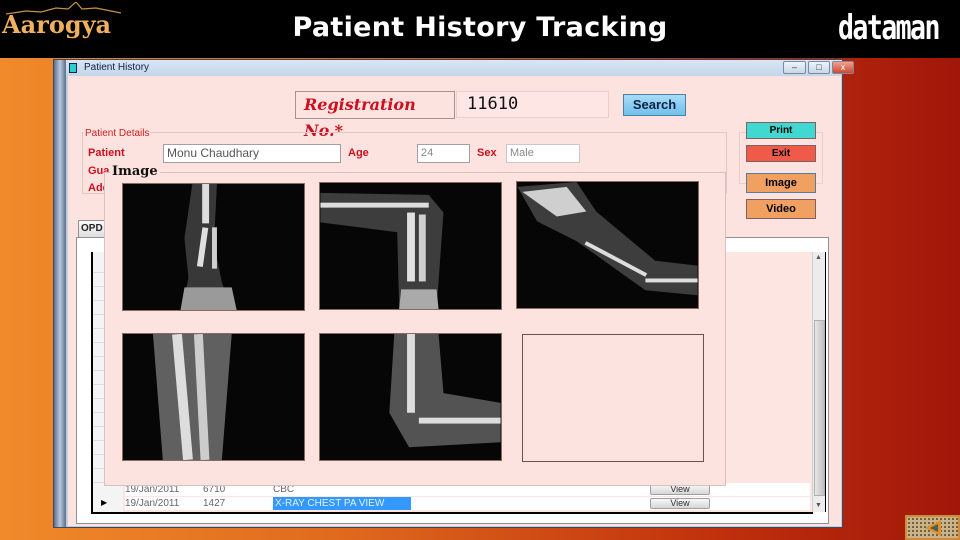  What do you see at coordinates (819, 408) in the screenshot?
I see `scrollbar-thumb` at bounding box center [819, 408].